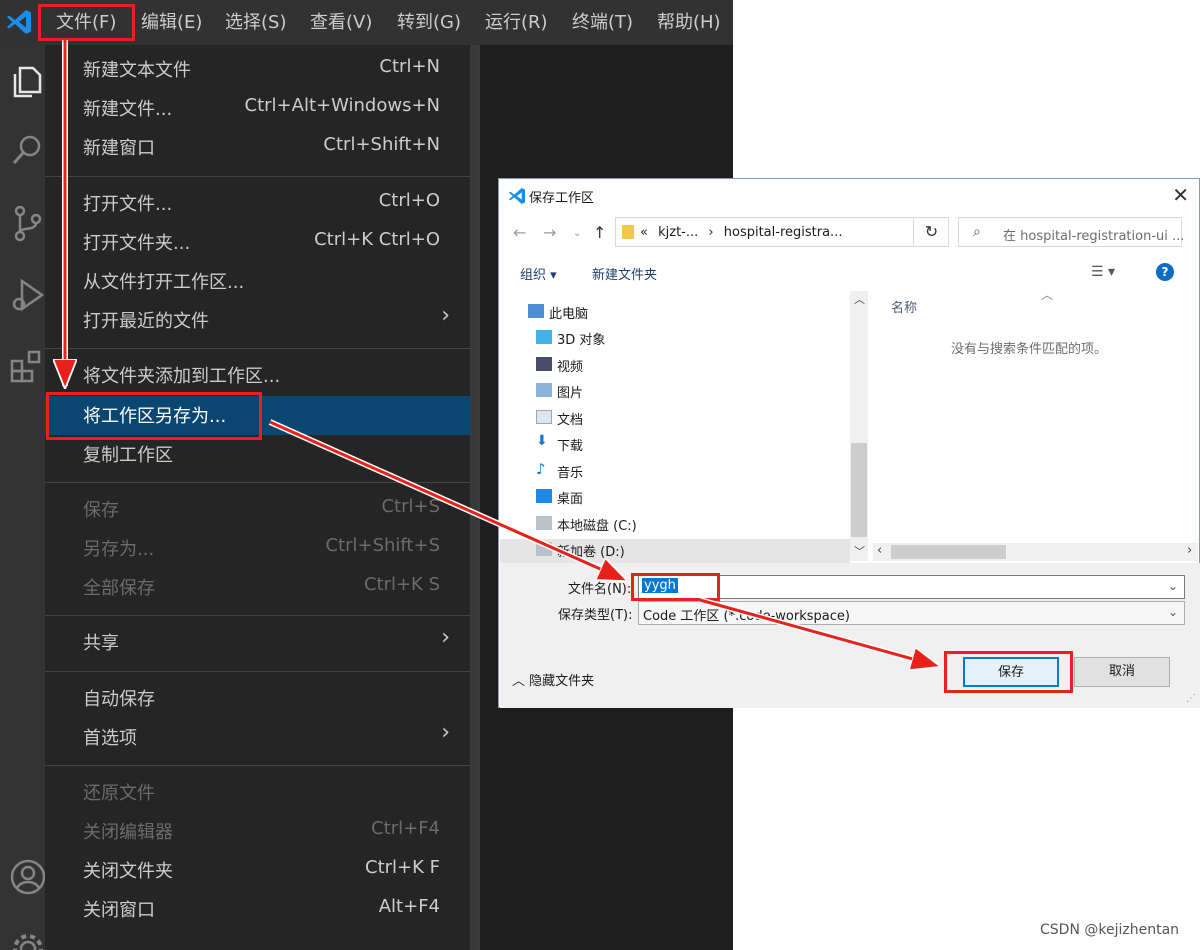 This screenshot has width=1201, height=950. Describe the element at coordinates (818, 632) in the screenshot. I see `arrow-filename-to-save` at that location.